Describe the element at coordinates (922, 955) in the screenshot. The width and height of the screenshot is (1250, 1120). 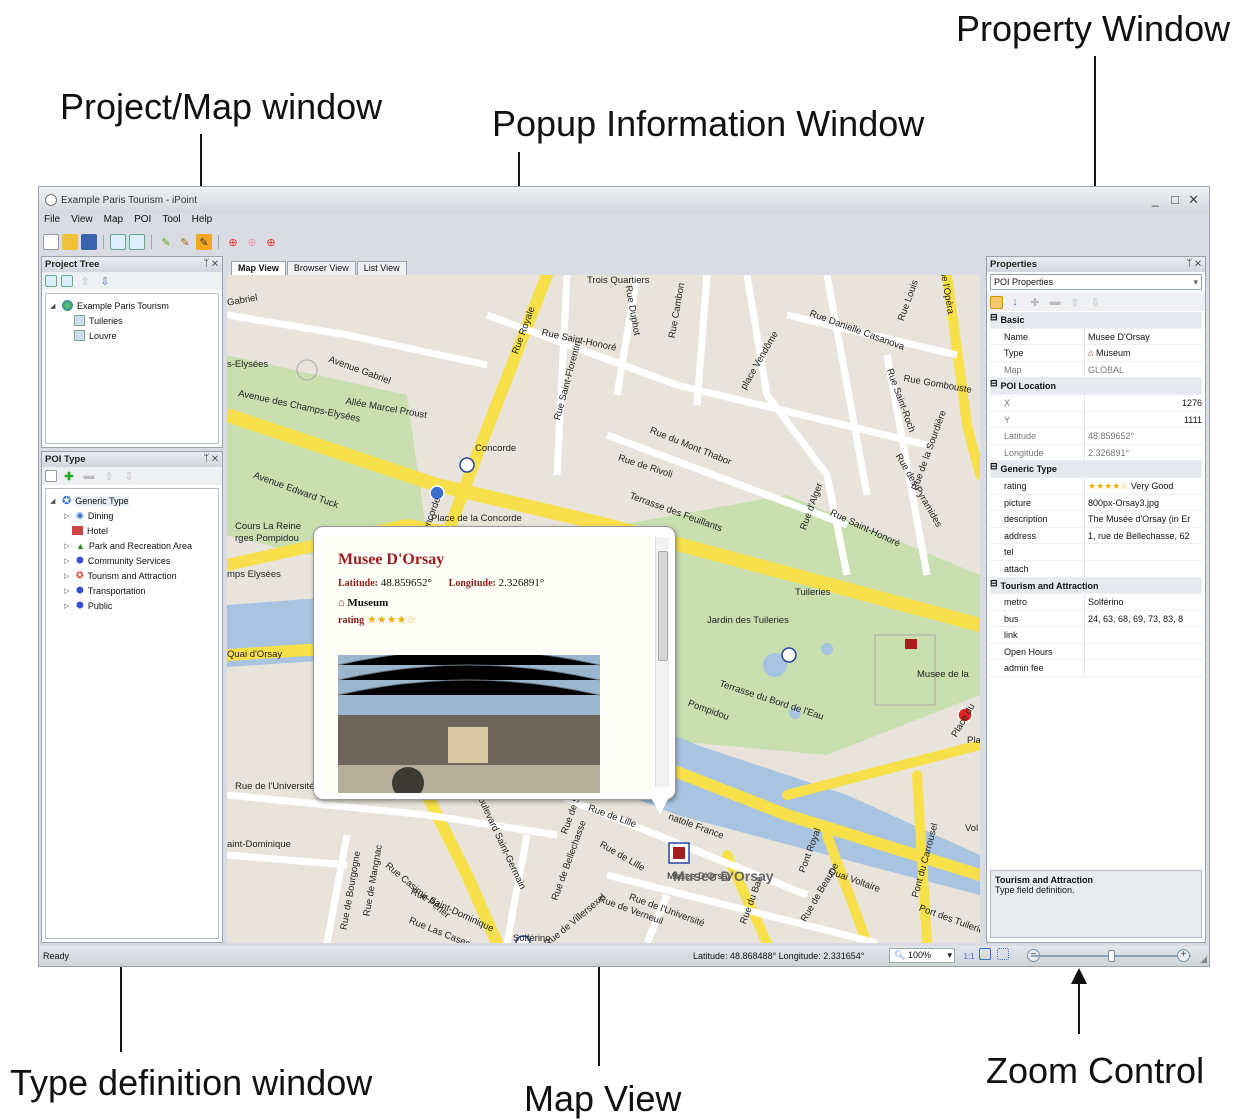
I see `zoom-select: 🔍︎ 100% ▾` at that location.